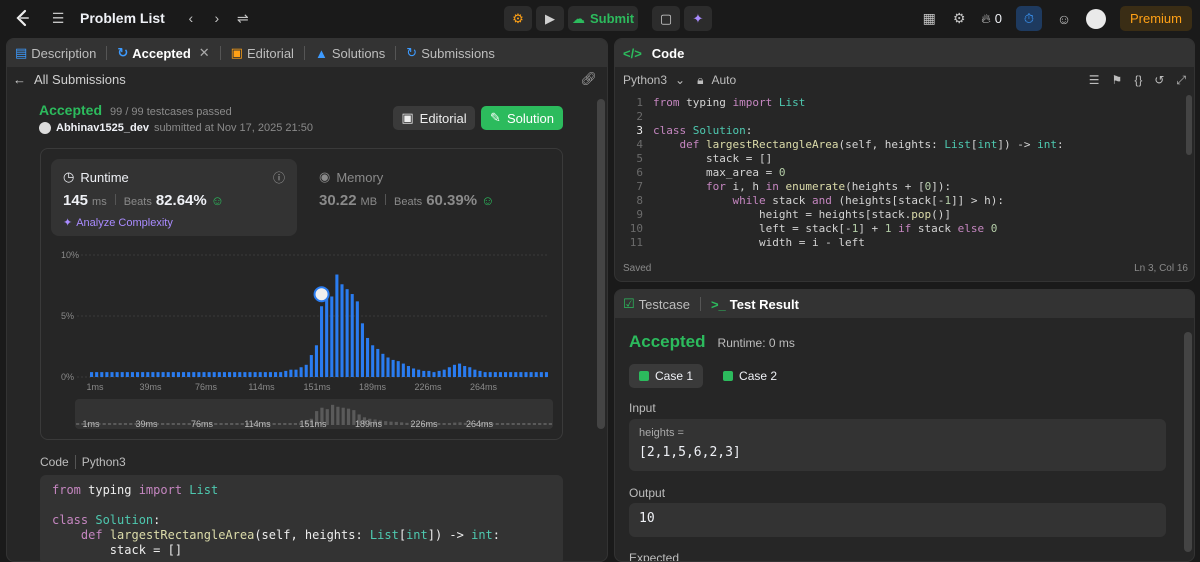 The width and height of the screenshot is (1200, 562). Describe the element at coordinates (191, 18) in the screenshot. I see `chevron-left-icon: ‹` at that location.